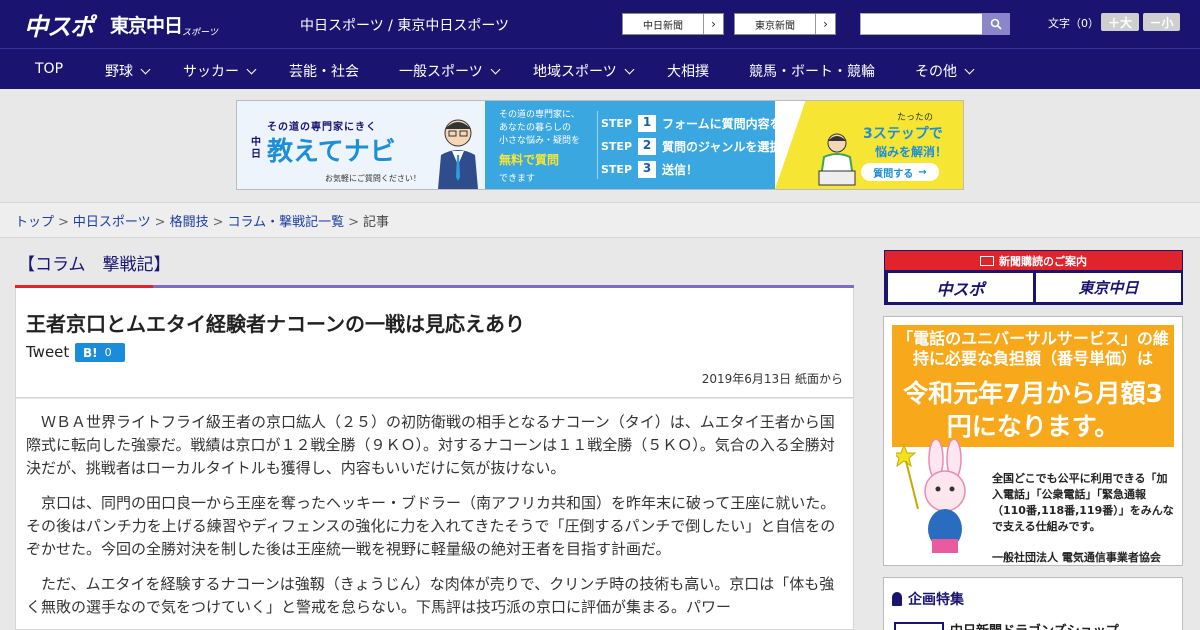 Image resolution: width=1200 pixels, height=630 pixels. I want to click on ad-step-number: 1, so click(647, 123).